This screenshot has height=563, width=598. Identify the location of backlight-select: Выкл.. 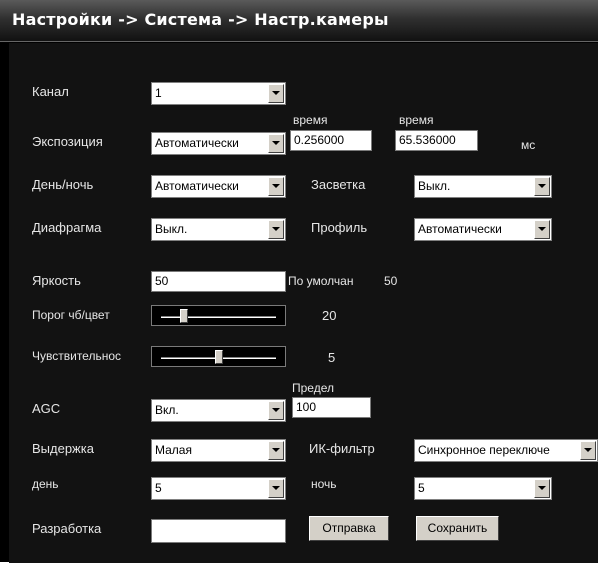
(483, 186).